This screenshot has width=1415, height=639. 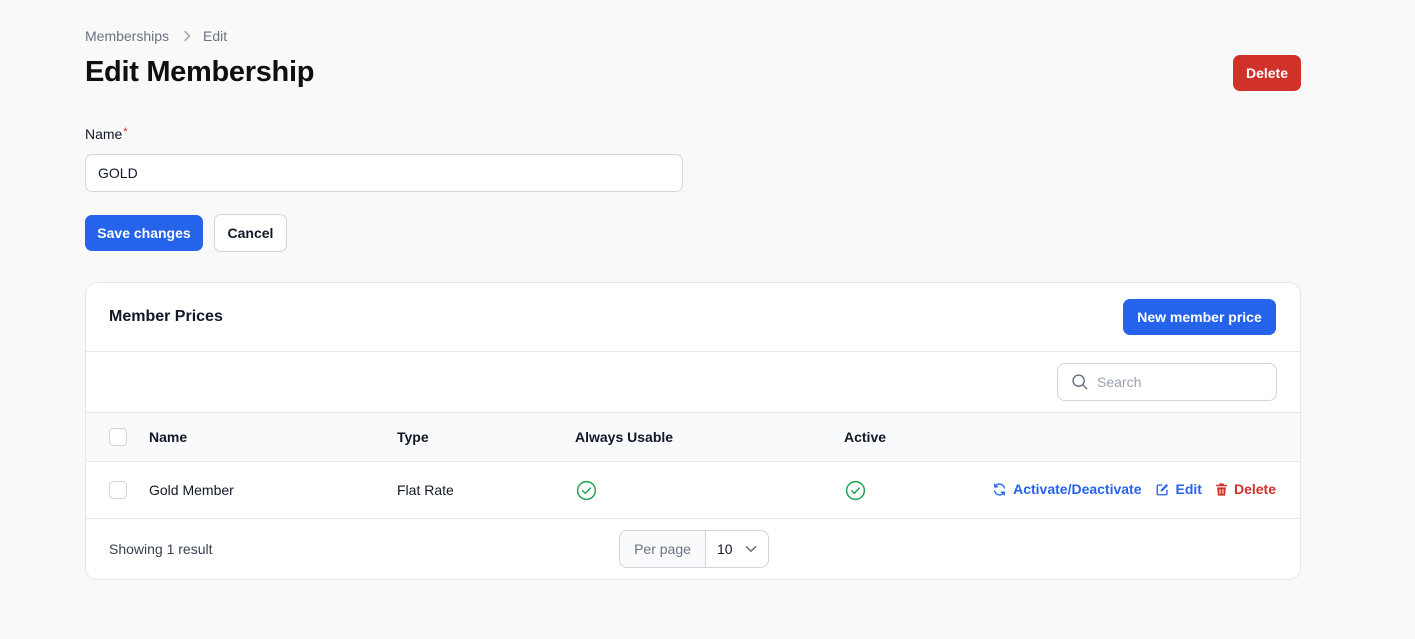 I want to click on table-header-row: Name Type Always Usable Active, so click(x=693, y=437).